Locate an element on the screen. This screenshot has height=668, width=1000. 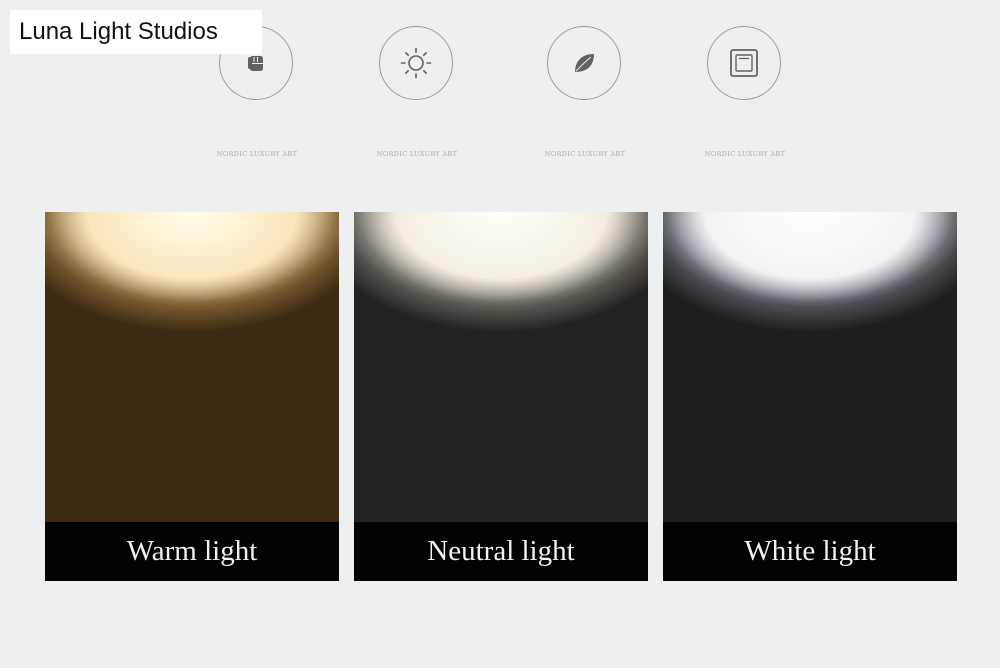
switch-icon is located at coordinates (744, 63).